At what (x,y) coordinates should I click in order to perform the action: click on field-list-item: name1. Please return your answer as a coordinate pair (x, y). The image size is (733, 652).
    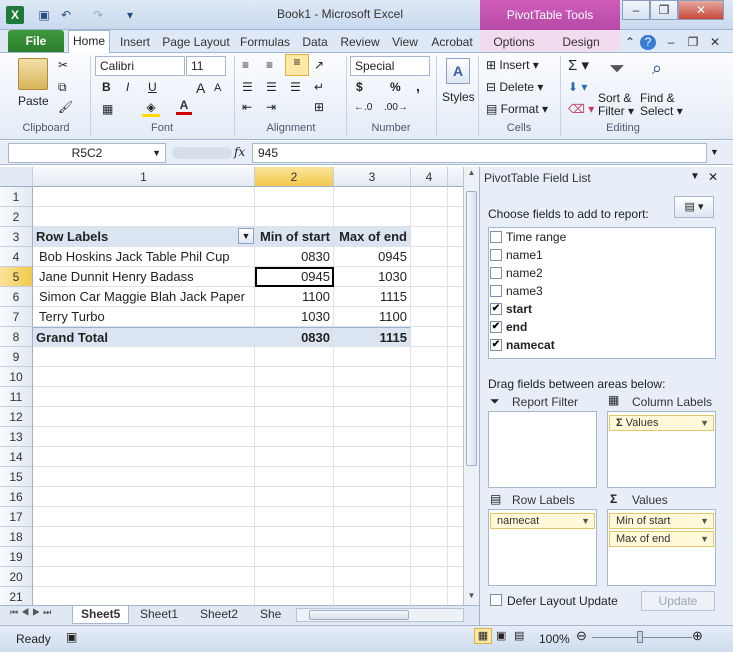
    Looking at the image, I should click on (516, 255).